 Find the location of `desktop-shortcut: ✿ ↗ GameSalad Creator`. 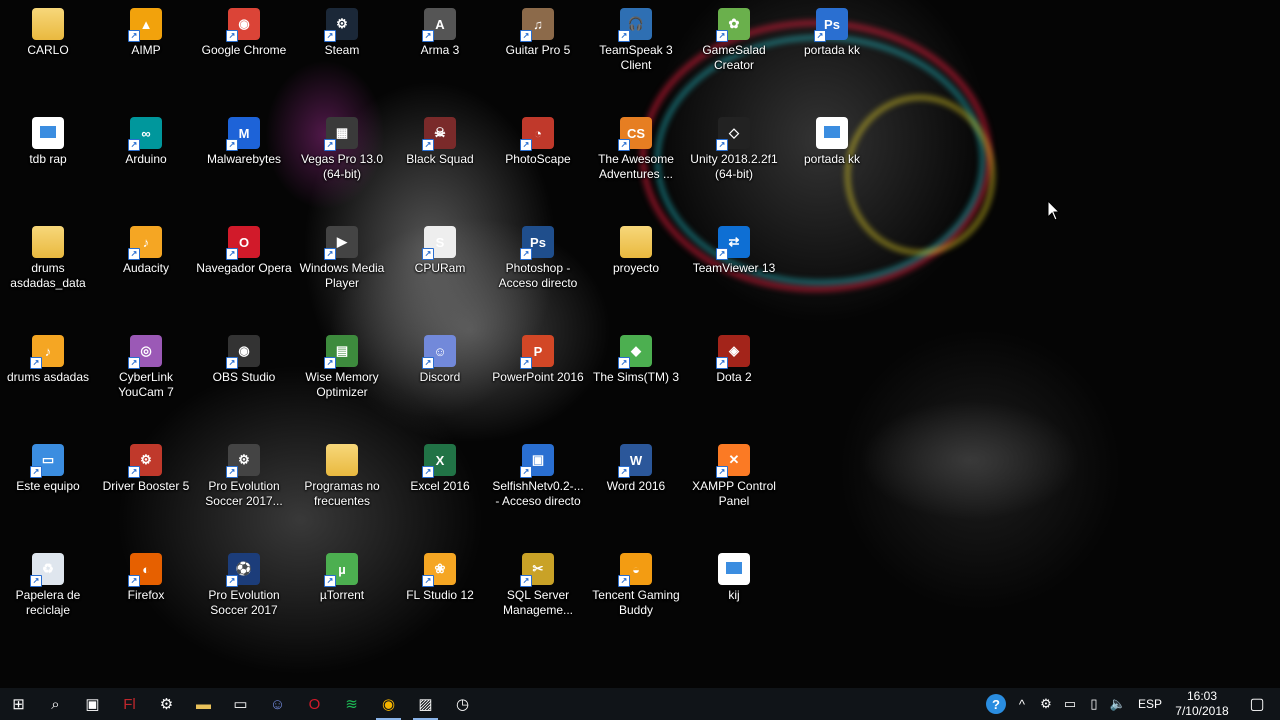

desktop-shortcut: ✿ ↗ GameSalad Creator is located at coordinates (734, 52).